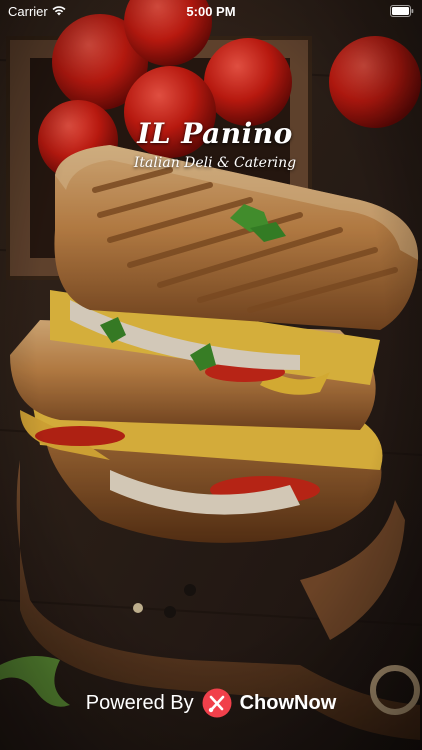 This screenshot has width=422, height=750. Describe the element at coordinates (215, 133) in the screenshot. I see `restaurant-name: IL Panino` at that location.